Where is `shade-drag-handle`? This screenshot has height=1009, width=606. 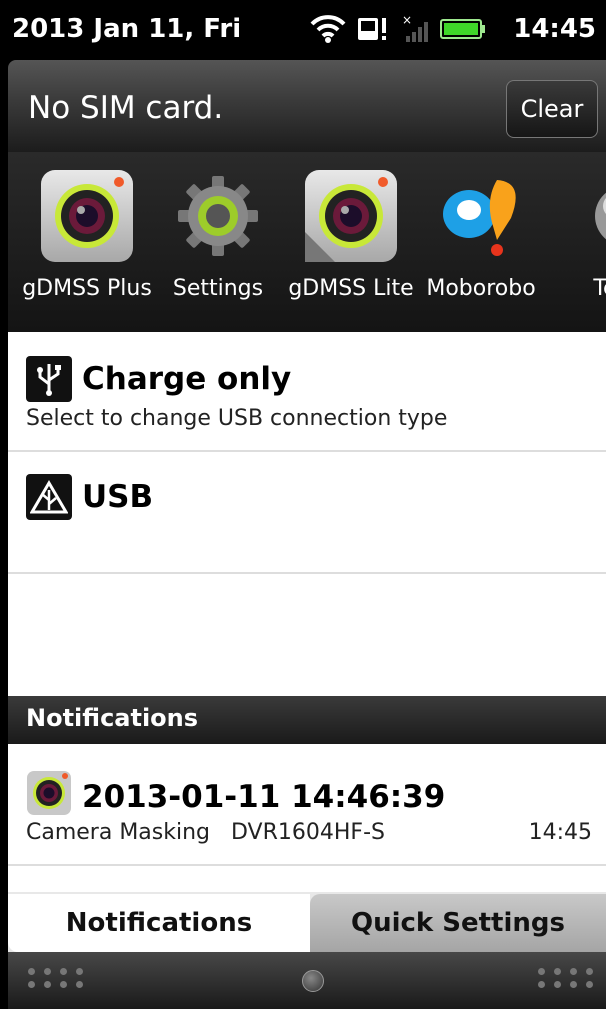
shade-drag-handle is located at coordinates (307, 980).